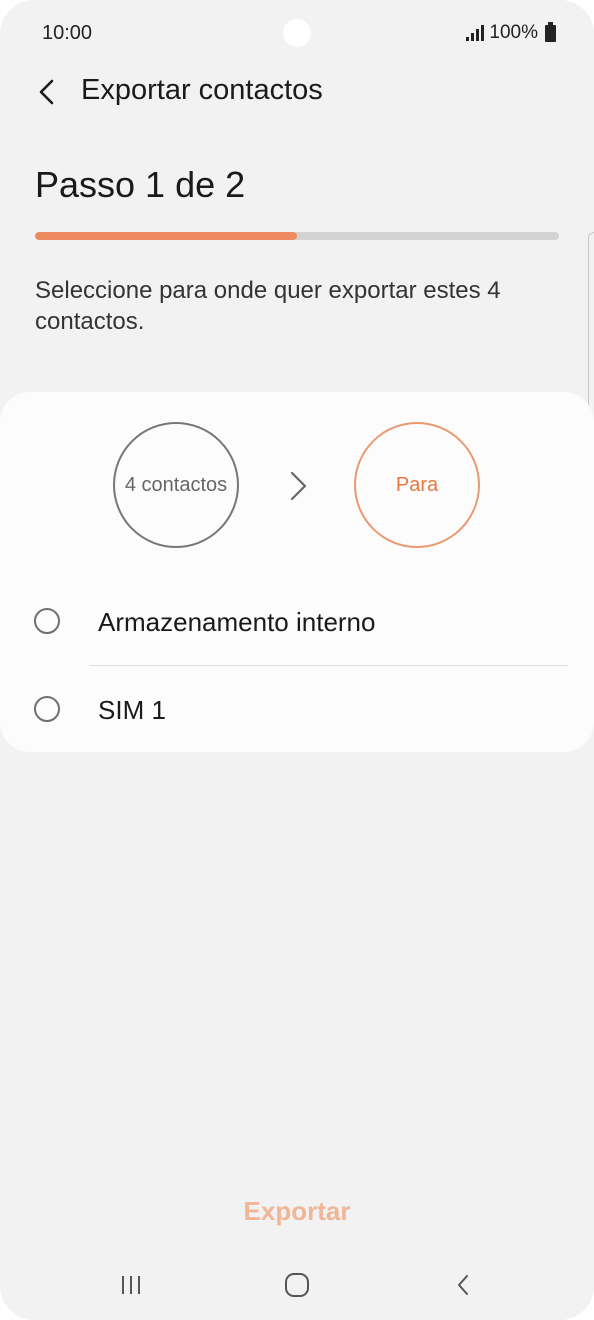 This screenshot has height=1320, width=594. I want to click on progress-bar, so click(297, 236).